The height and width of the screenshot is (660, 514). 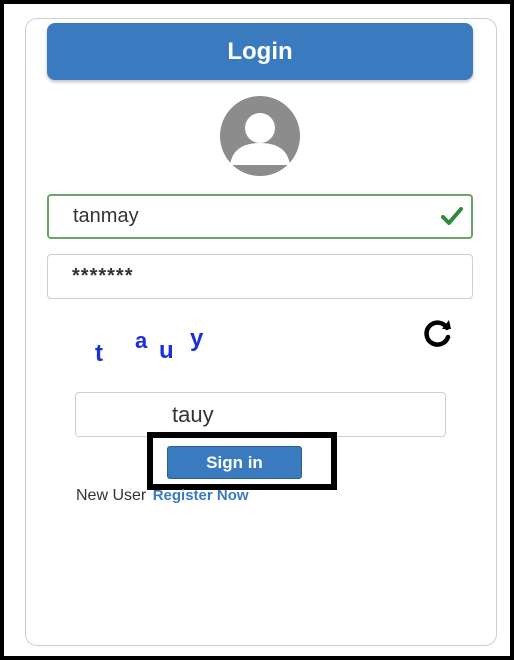 I want to click on login-title: Login, so click(x=260, y=51).